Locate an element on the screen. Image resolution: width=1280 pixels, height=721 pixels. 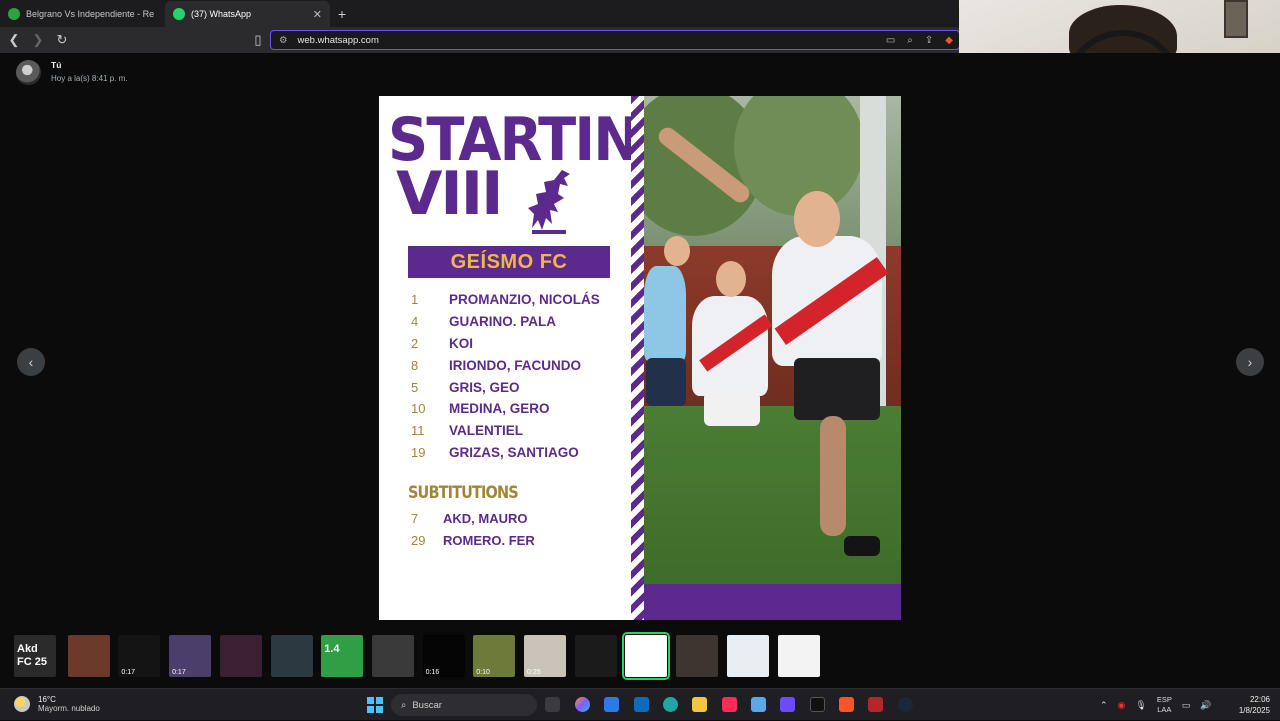
clock-date: 1/8/2025 is located at coordinates (1254, 710).